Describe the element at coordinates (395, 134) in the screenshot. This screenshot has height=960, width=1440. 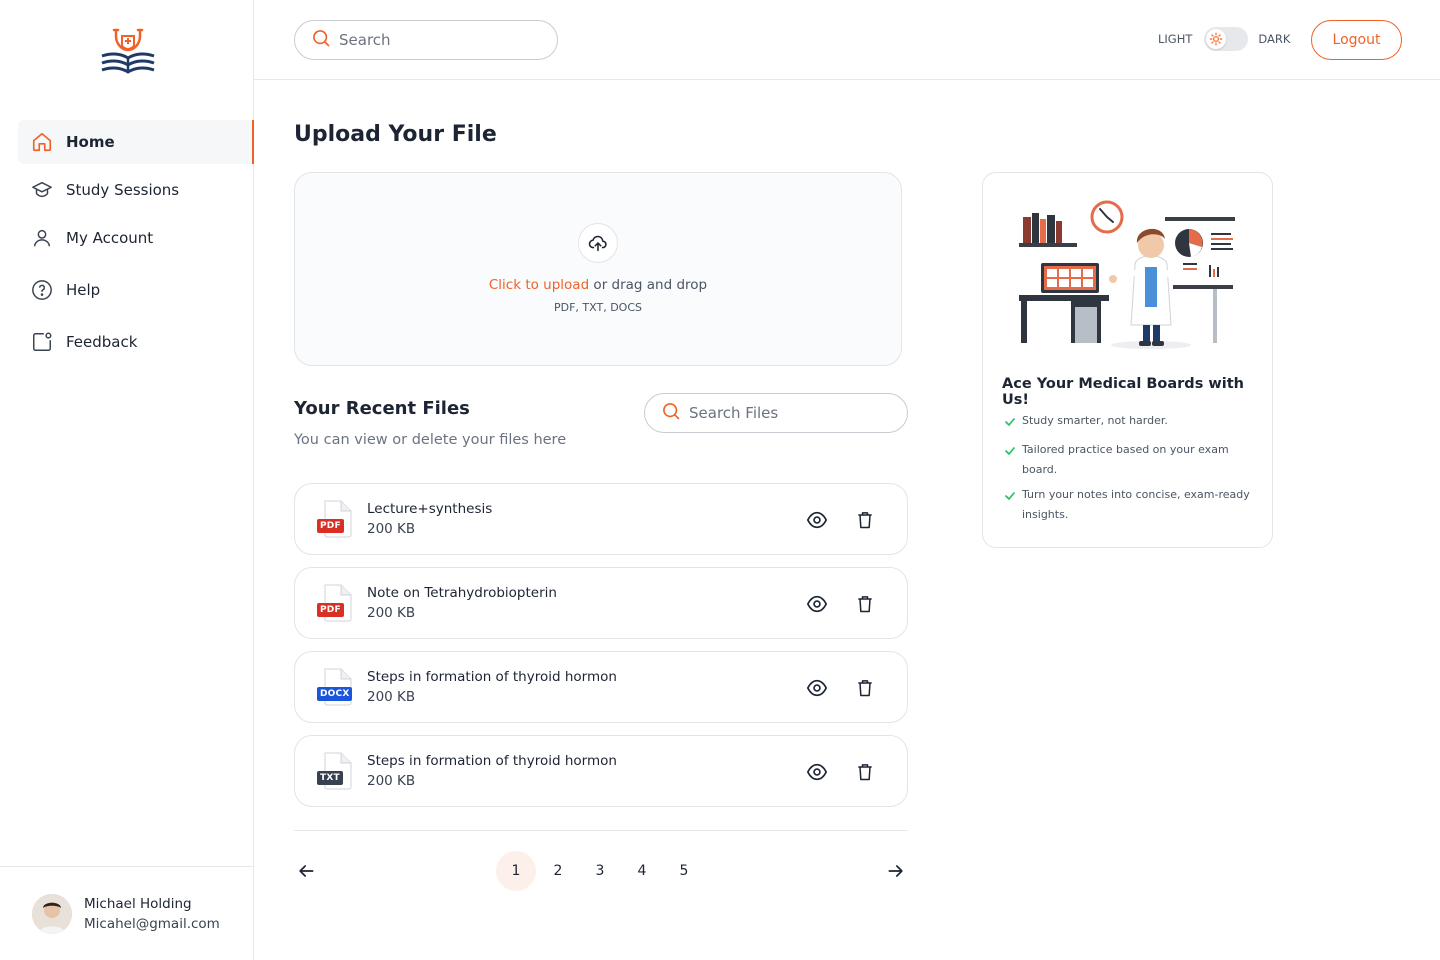
I see `page-title: Upload Your File` at that location.